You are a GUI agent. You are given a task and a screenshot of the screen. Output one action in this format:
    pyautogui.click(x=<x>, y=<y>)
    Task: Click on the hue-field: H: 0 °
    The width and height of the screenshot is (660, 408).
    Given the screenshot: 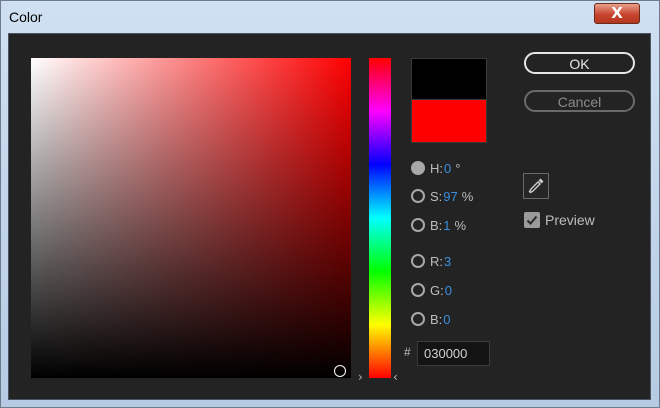 What is the action you would take?
    pyautogui.click(x=435, y=168)
    